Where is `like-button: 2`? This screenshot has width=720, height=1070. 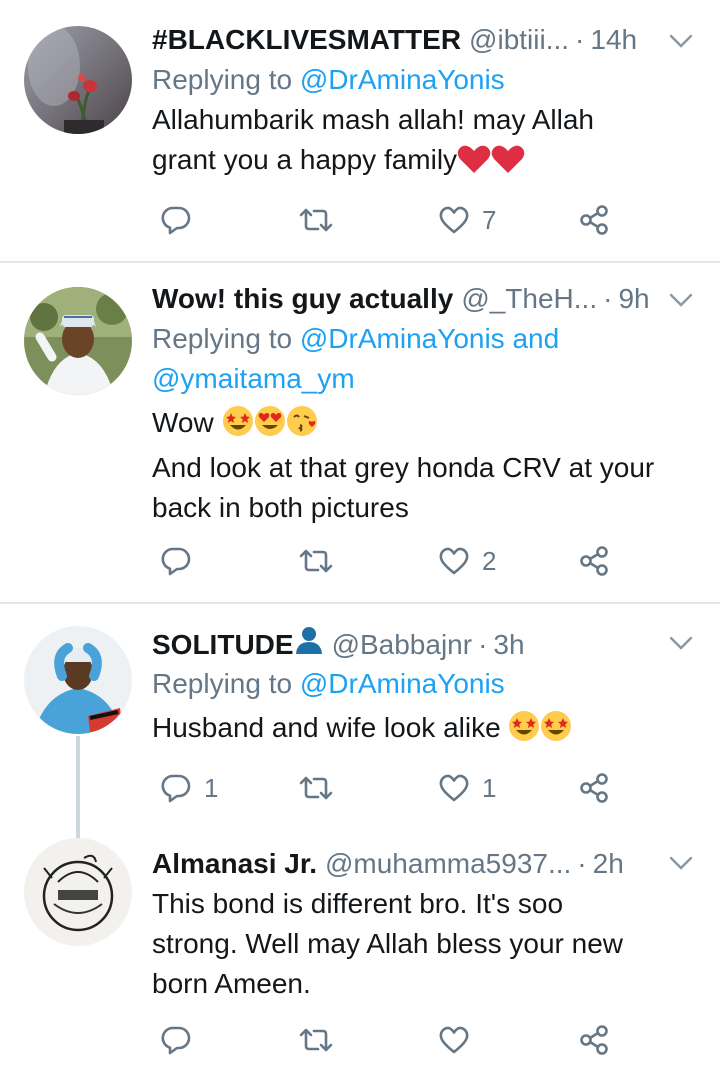 like-button: 2 is located at coordinates (467, 561).